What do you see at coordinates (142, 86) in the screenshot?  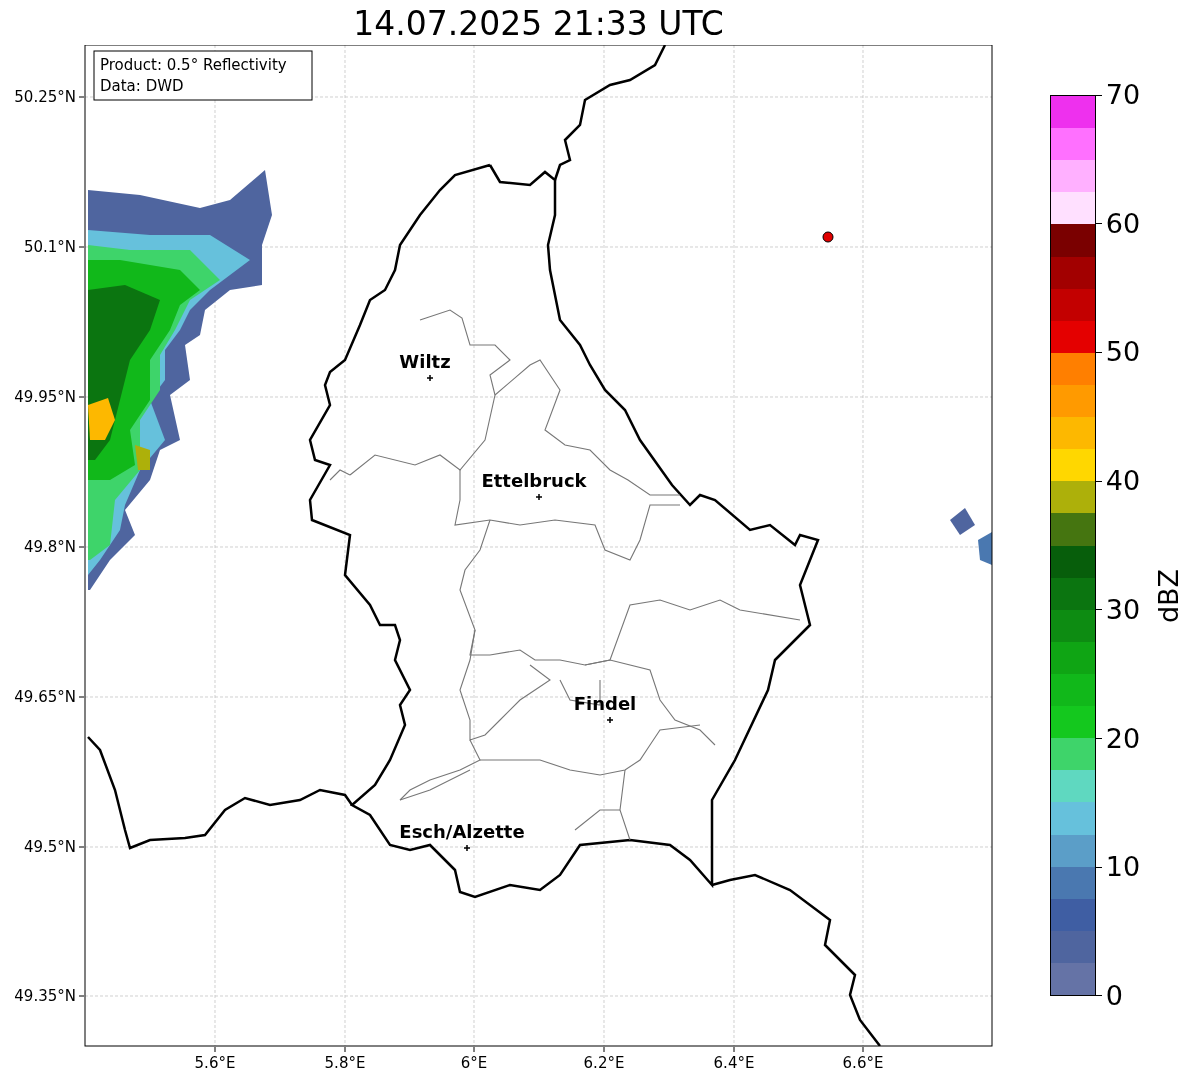 I see `info-text: Data: DWD` at bounding box center [142, 86].